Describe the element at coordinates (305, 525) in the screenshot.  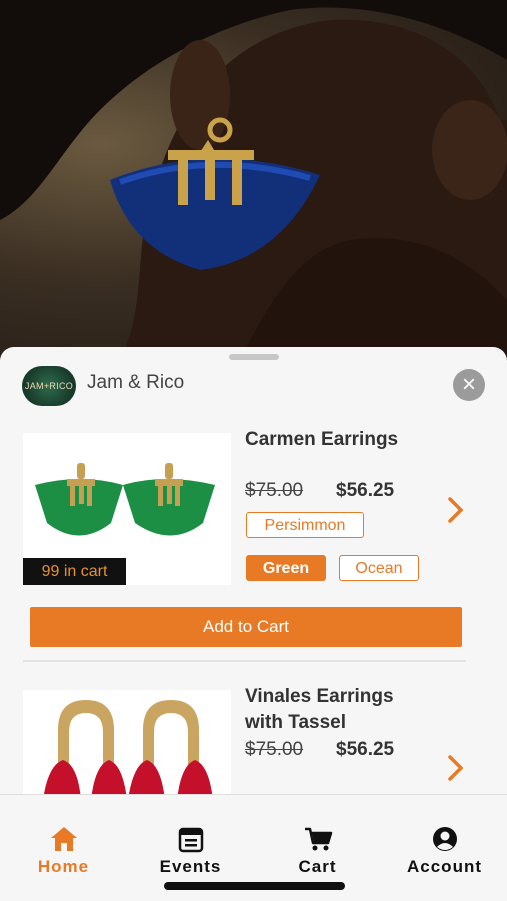
I see `option-persimmon: Persimmon` at that location.